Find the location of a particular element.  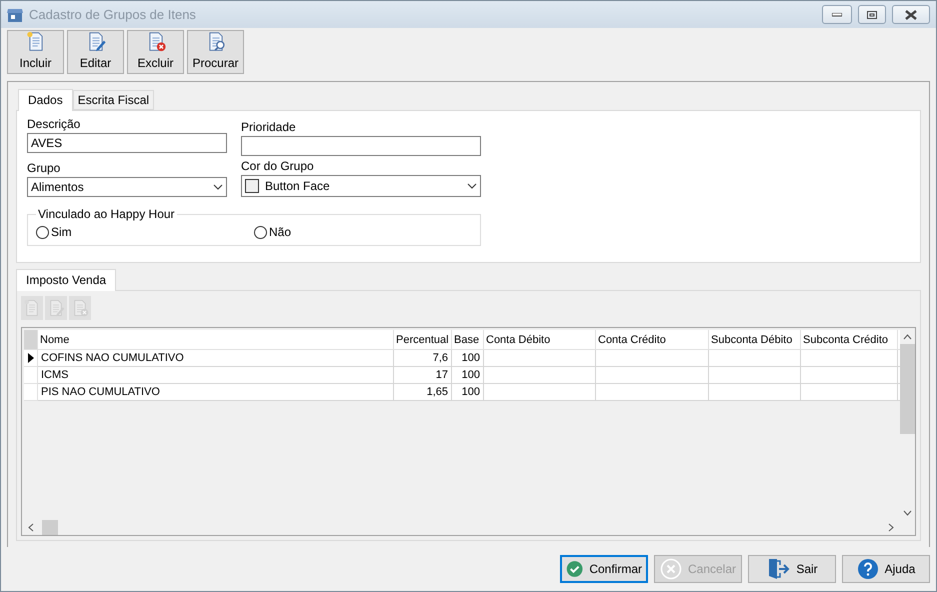

restore-icon is located at coordinates (872, 14).